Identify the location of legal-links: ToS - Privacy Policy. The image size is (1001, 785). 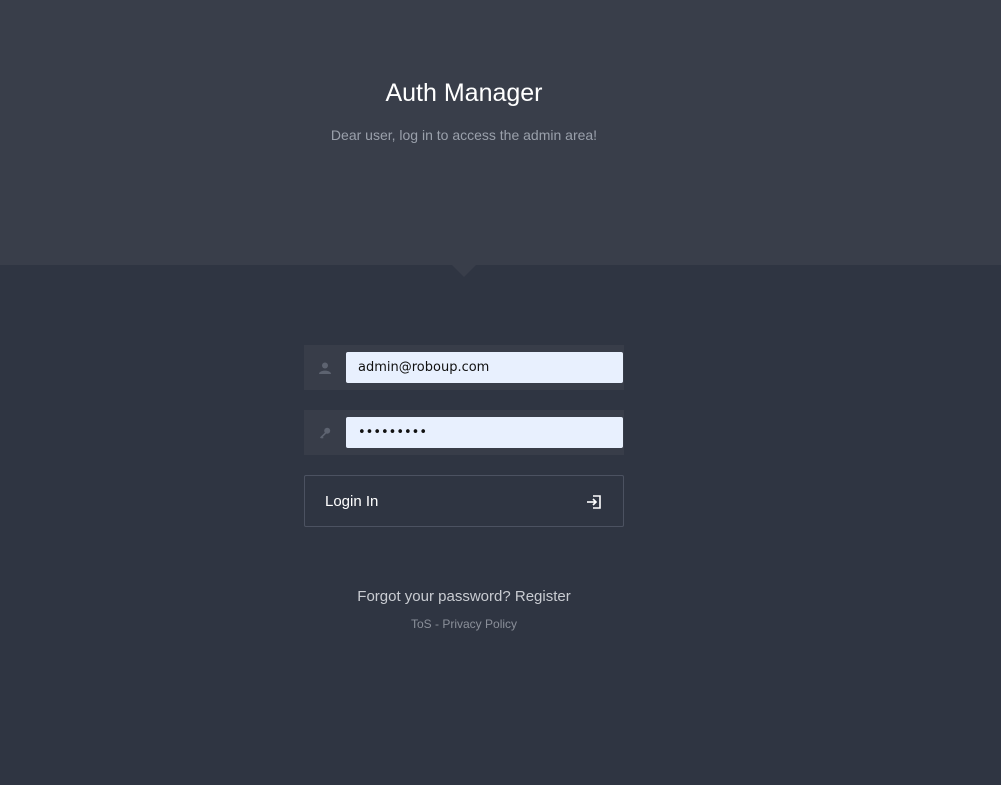
(464, 624).